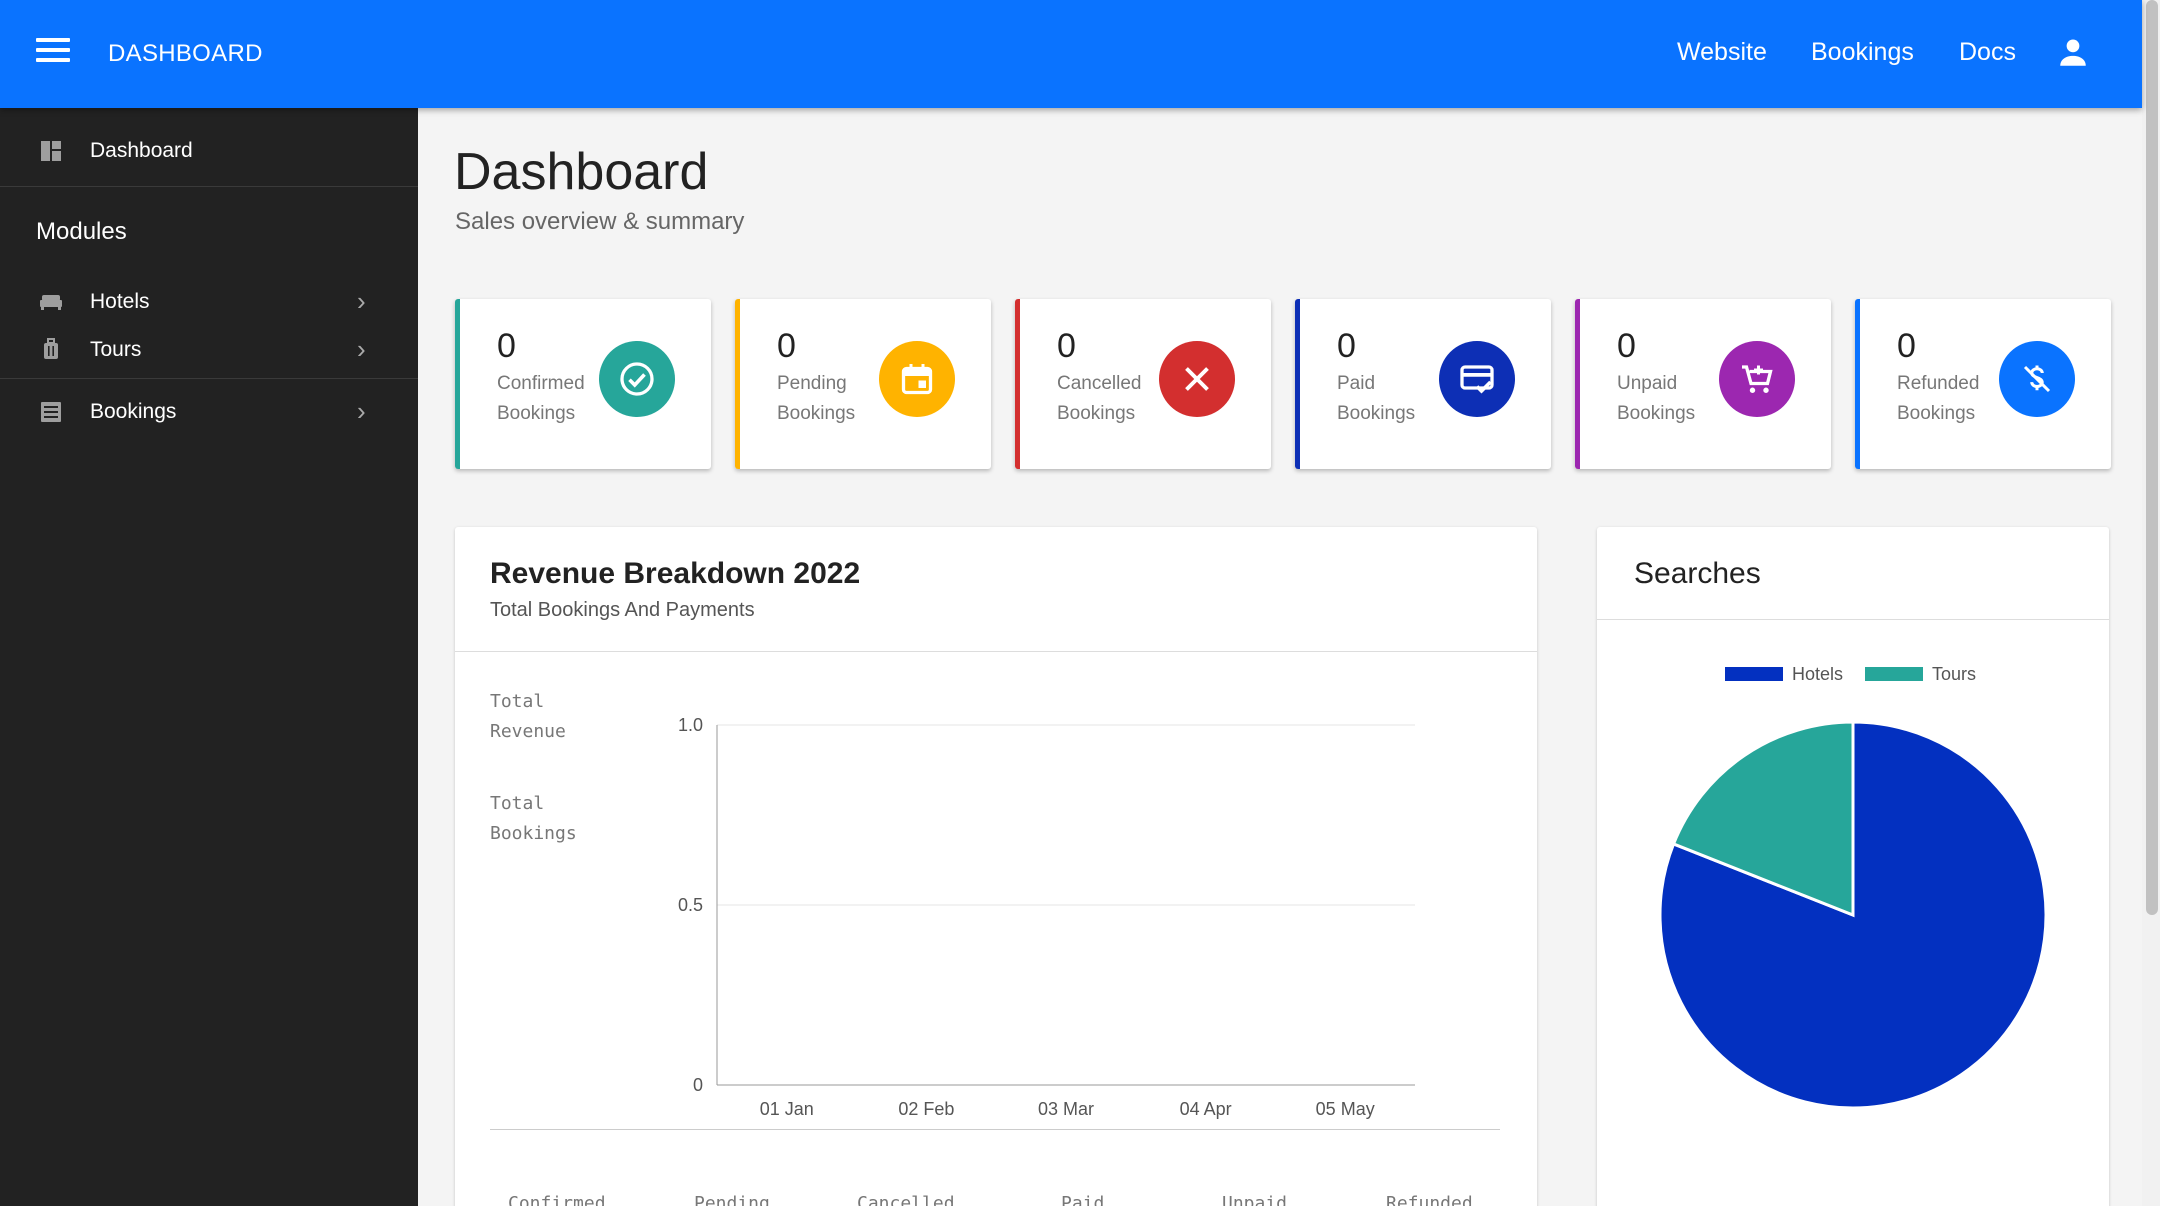  I want to click on revenue-title: Revenue Breakdown 2022, so click(675, 573).